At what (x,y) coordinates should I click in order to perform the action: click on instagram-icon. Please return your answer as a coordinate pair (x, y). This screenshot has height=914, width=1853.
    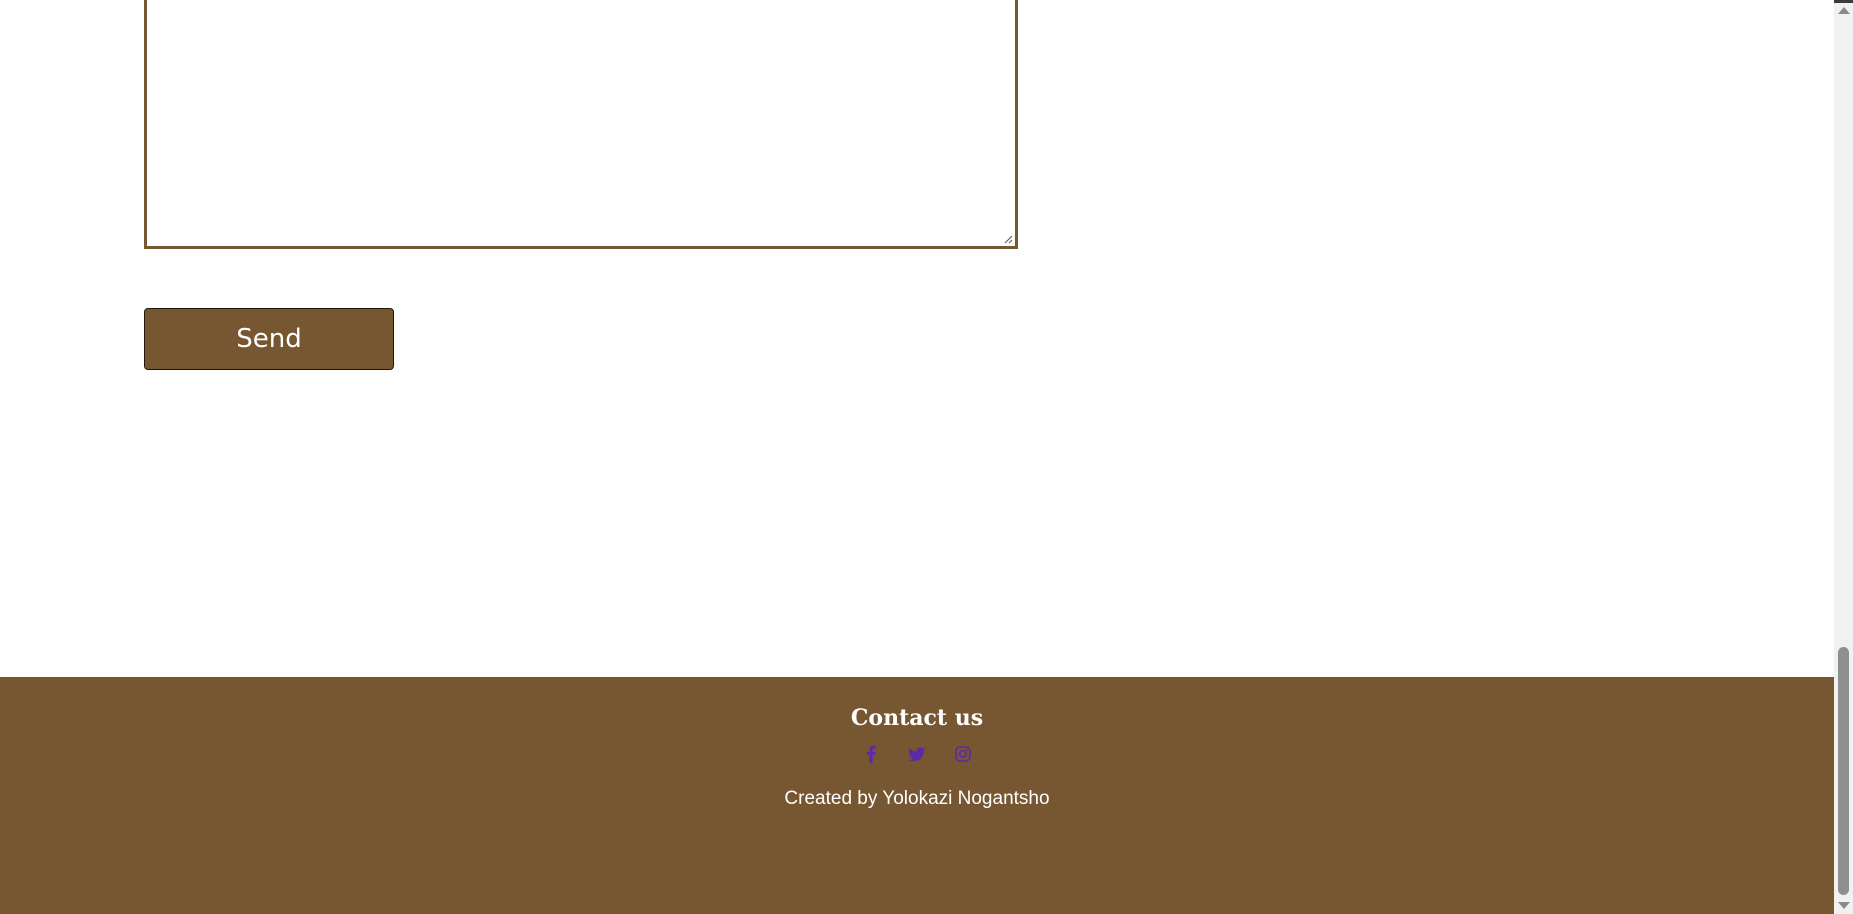
    Looking at the image, I should click on (963, 754).